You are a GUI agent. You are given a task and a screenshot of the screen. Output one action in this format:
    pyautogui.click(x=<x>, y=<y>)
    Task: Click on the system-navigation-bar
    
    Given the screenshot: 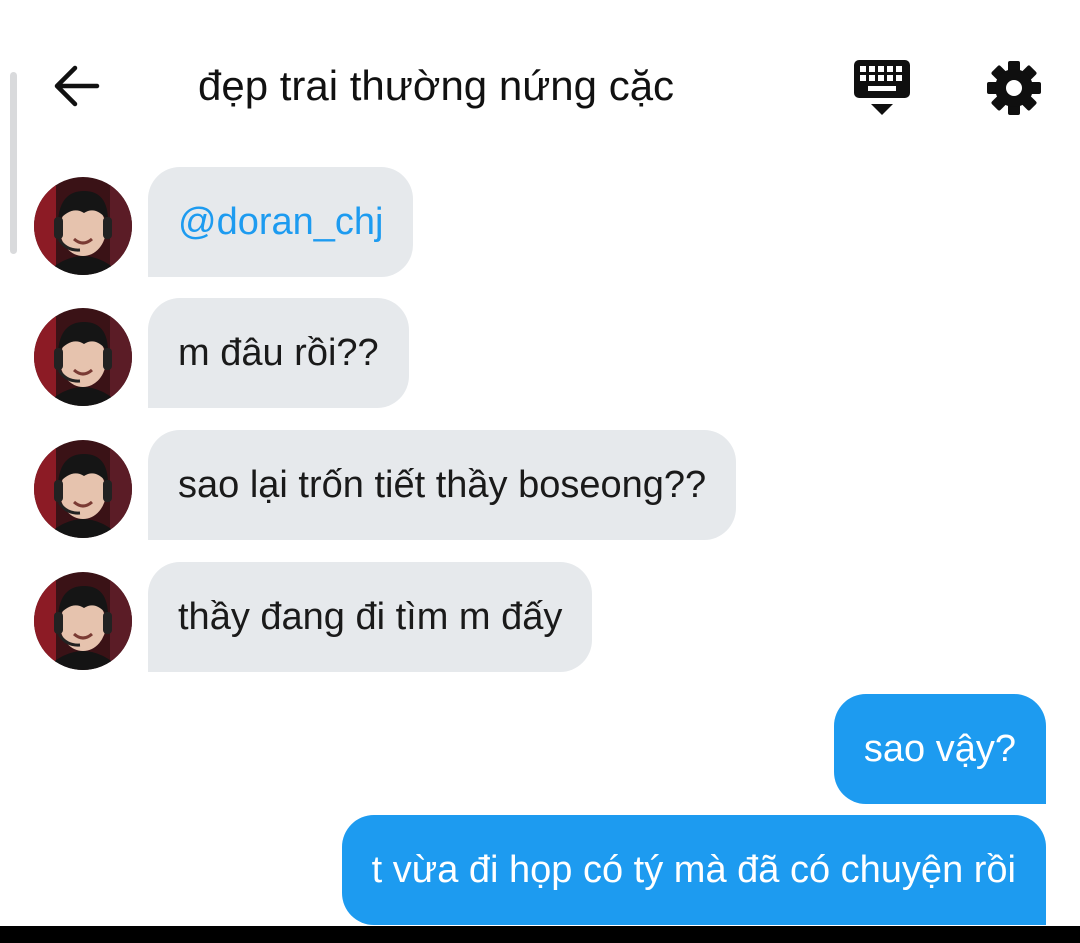 What is the action you would take?
    pyautogui.click(x=540, y=934)
    